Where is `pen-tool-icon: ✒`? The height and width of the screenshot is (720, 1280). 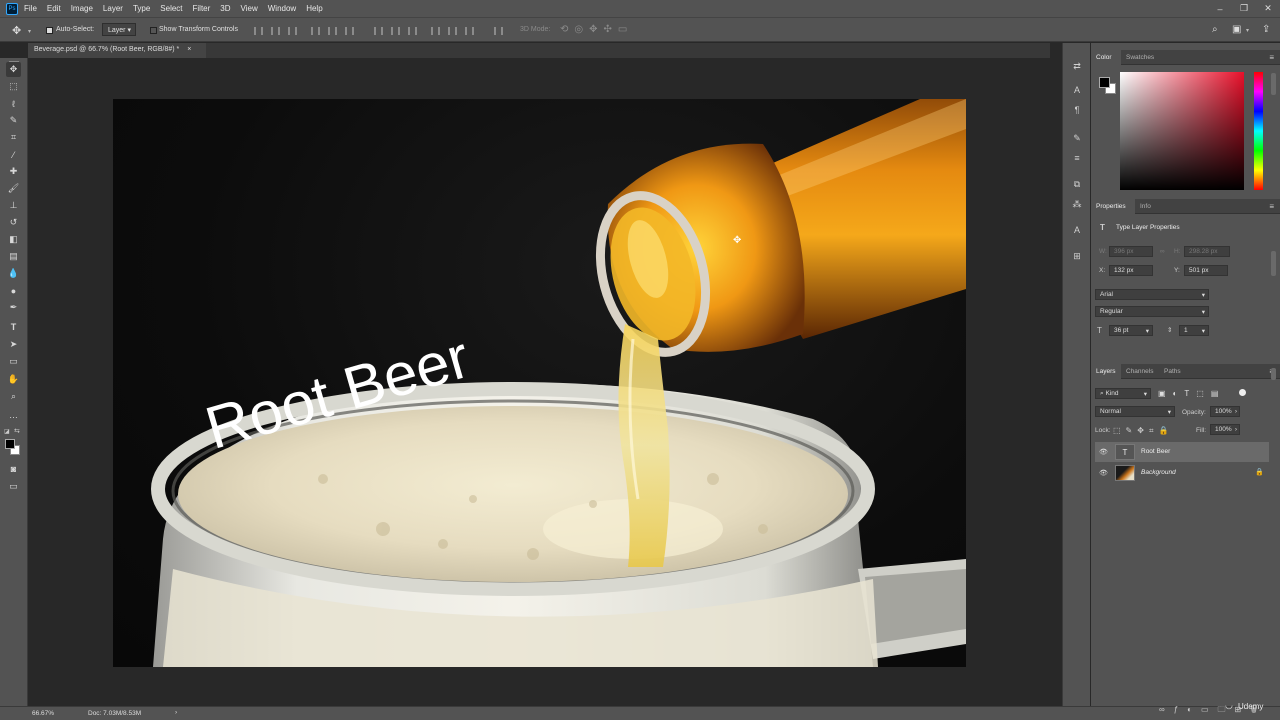
pen-tool-icon: ✒ is located at coordinates (13, 307).